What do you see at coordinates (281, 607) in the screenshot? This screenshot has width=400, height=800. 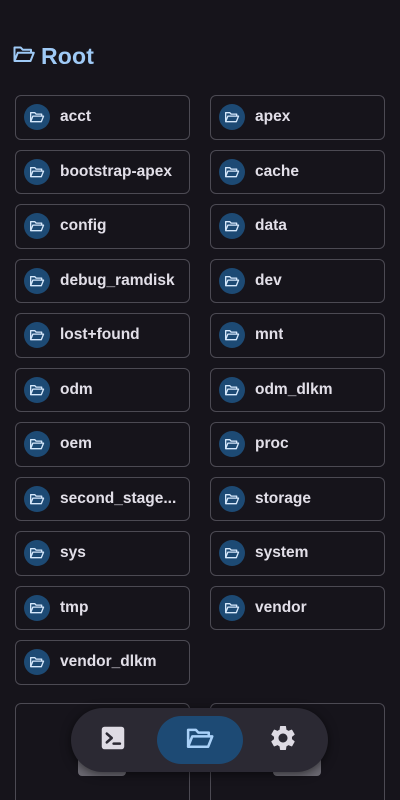 I see `folder-label: vendor` at bounding box center [281, 607].